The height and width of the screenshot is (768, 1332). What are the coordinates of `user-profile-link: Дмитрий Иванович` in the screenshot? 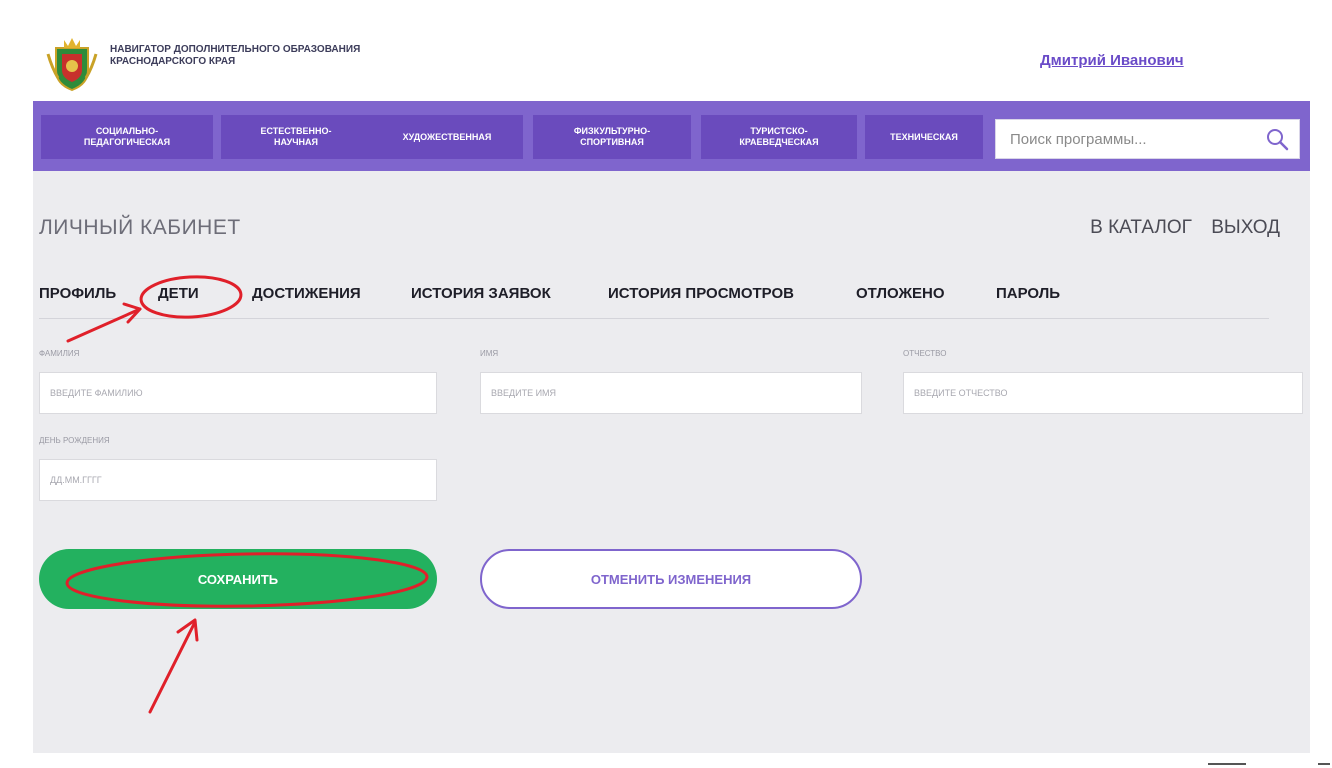 It's located at (1112, 60).